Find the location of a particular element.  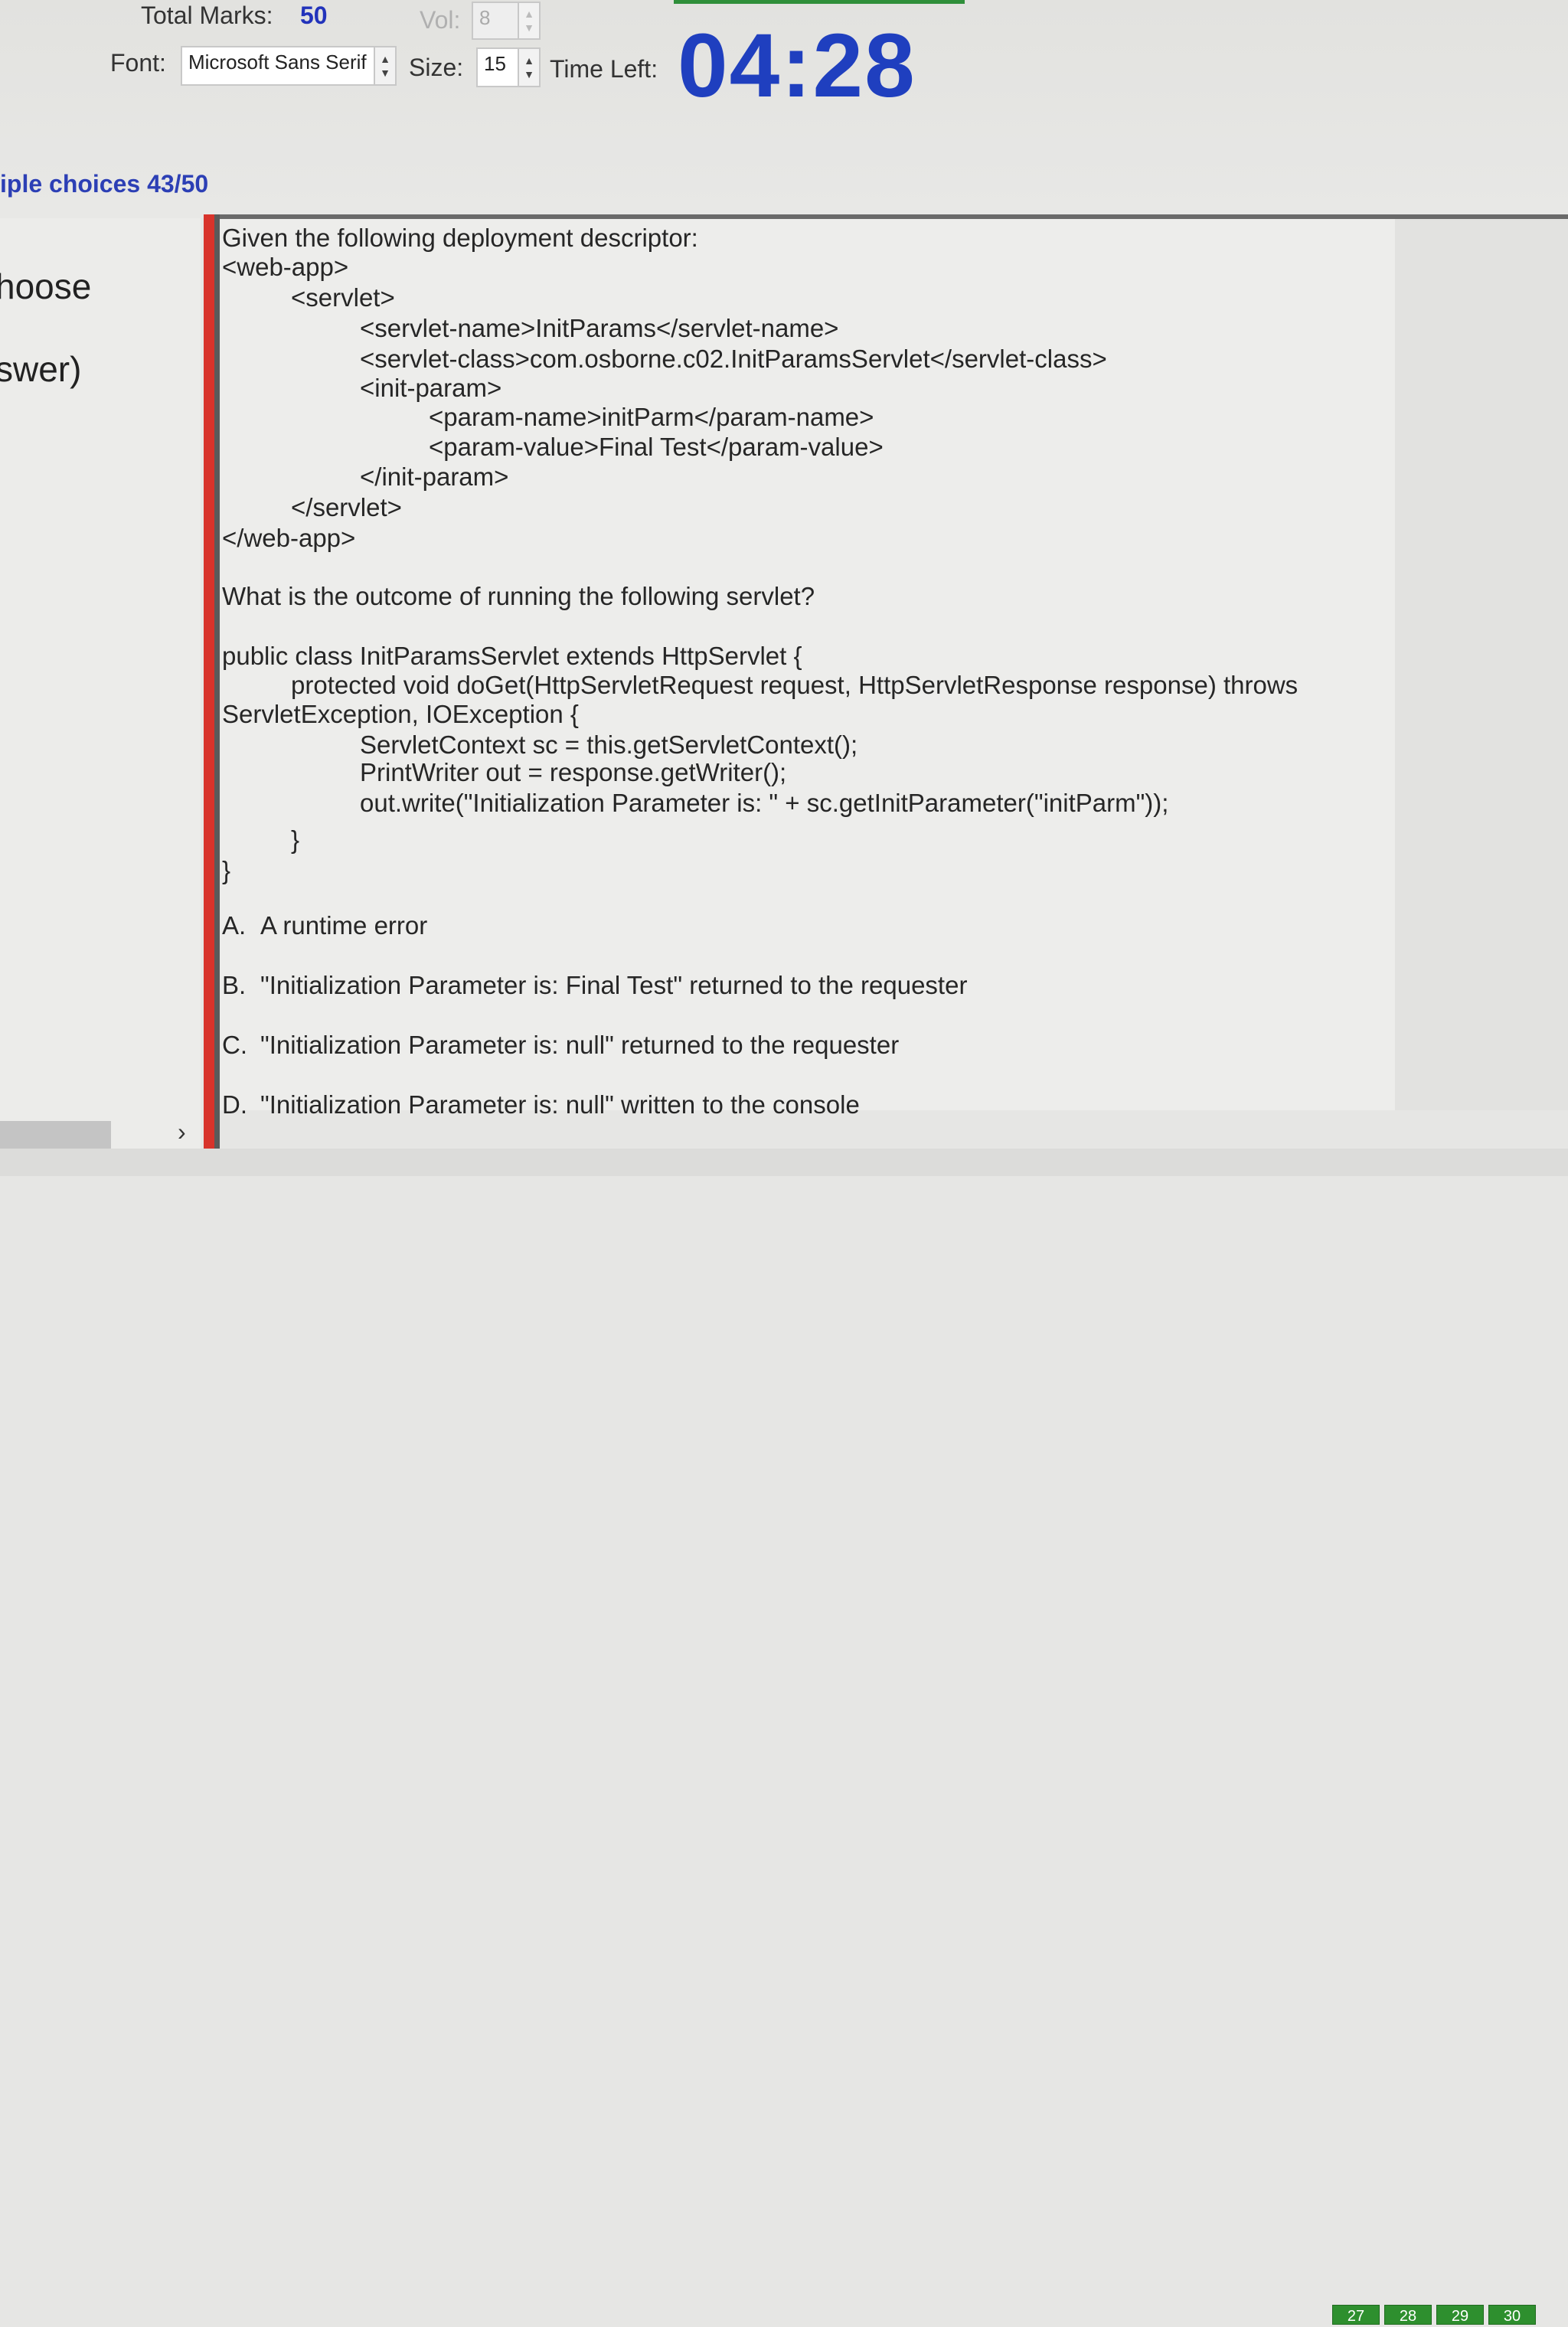

vol-spinner: ▲ ▼ is located at coordinates (529, 21).